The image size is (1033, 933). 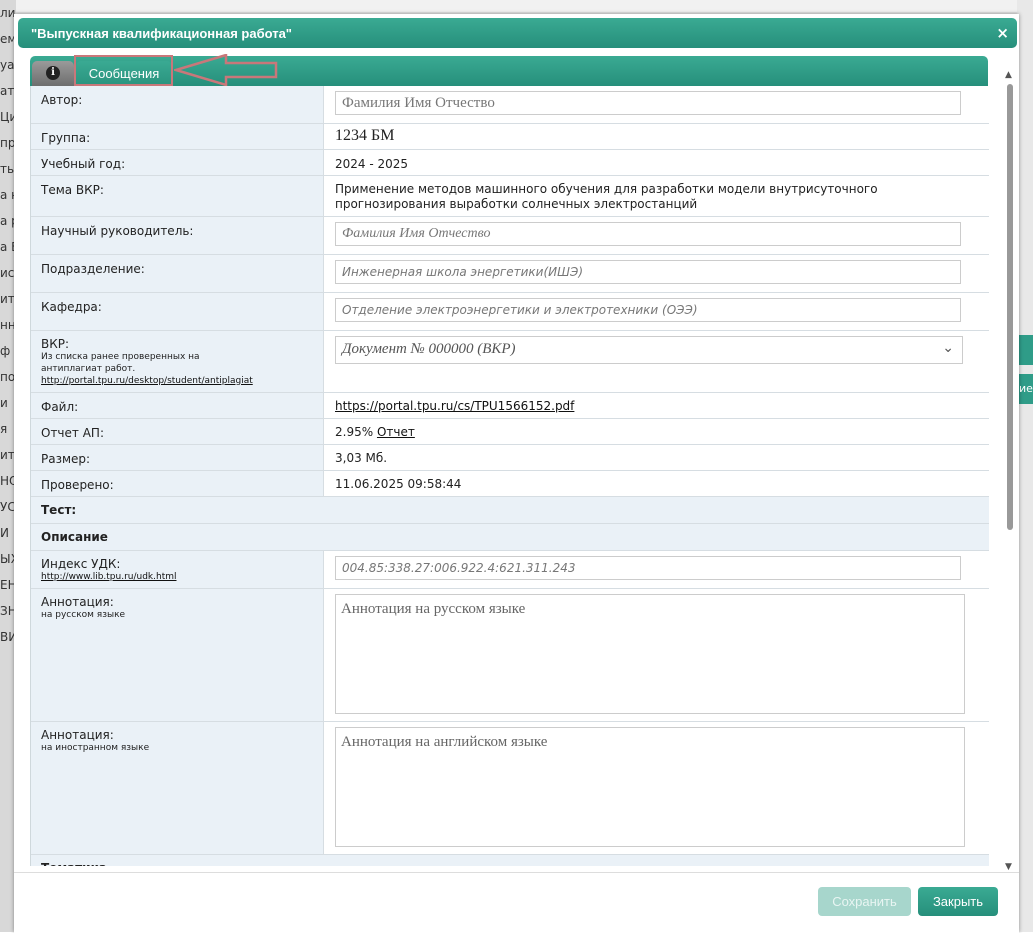 I want to click on save-button: Сохранить, so click(x=864, y=901).